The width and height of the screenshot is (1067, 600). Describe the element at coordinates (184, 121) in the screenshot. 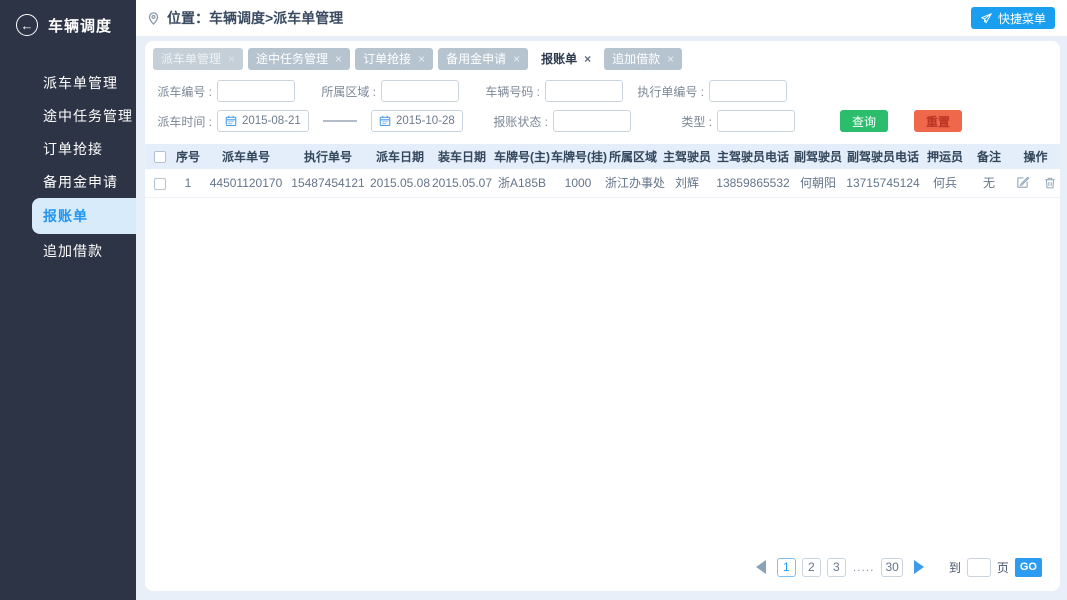

I see `dispatch-time-label: 派车时间 :` at that location.